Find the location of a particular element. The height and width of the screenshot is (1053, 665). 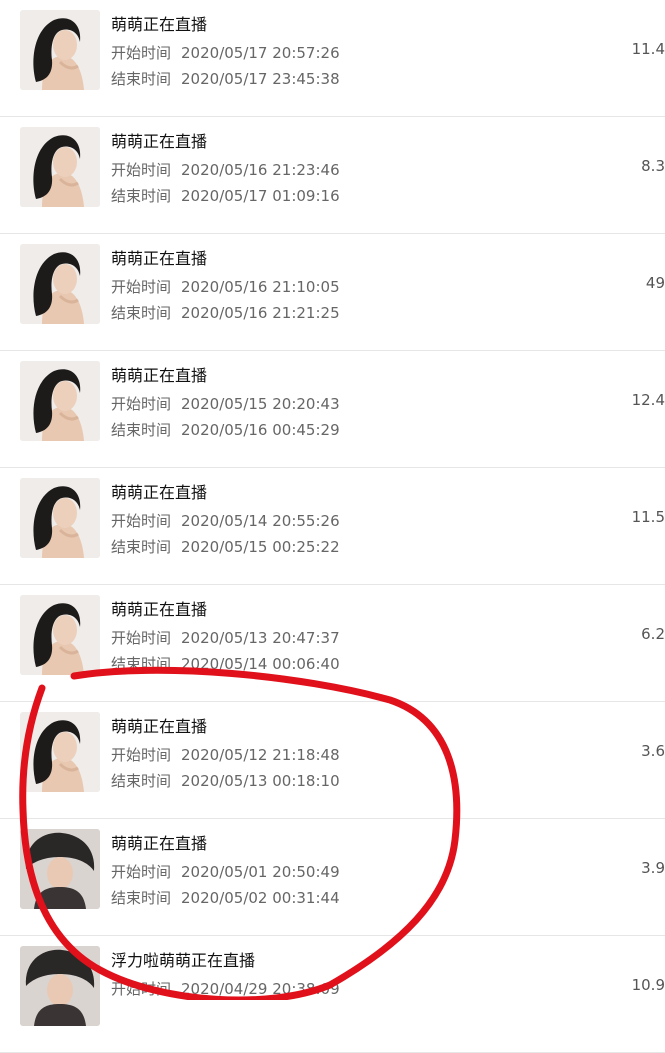

end-time-line: 结束时间 2020/05/14 00:06:40 is located at coordinates (225, 663).